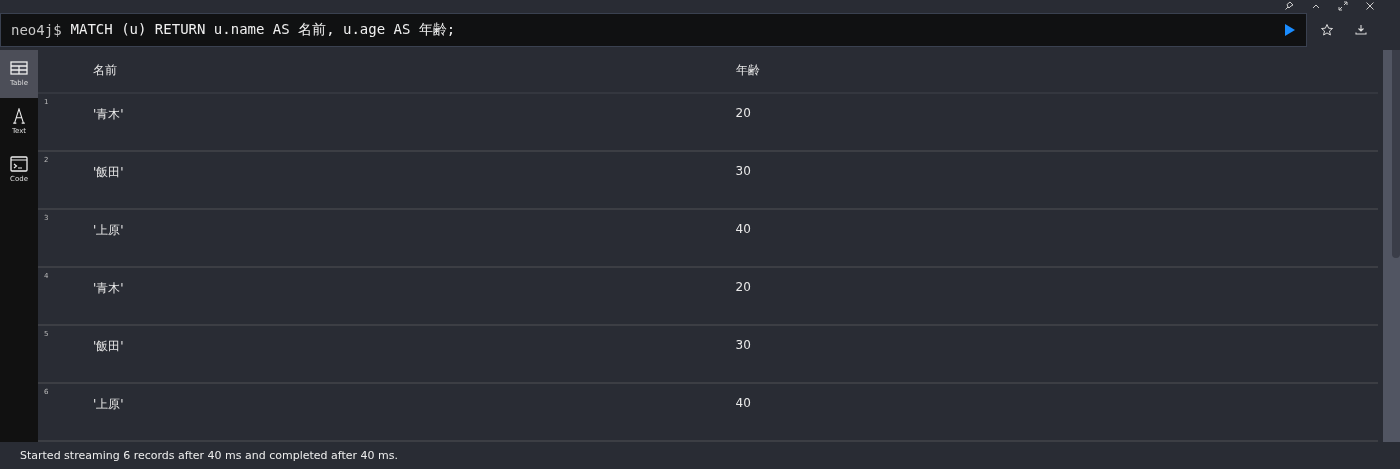 The height and width of the screenshot is (469, 1400). What do you see at coordinates (748, 71) in the screenshot?
I see `column-header: 年齢` at bounding box center [748, 71].